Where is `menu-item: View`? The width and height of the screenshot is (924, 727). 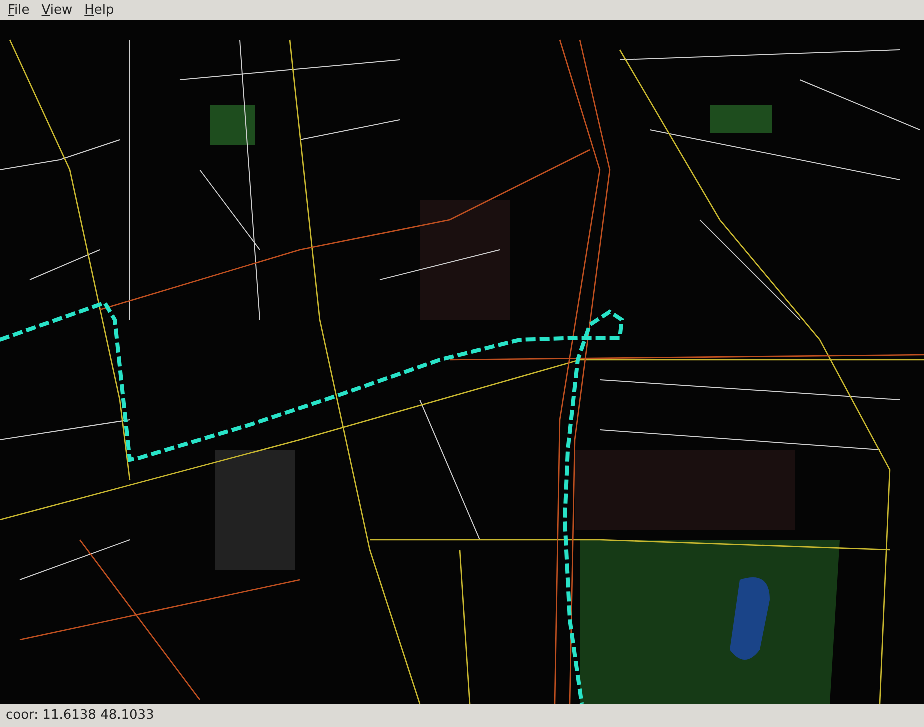 menu-item: View is located at coordinates (57, 10).